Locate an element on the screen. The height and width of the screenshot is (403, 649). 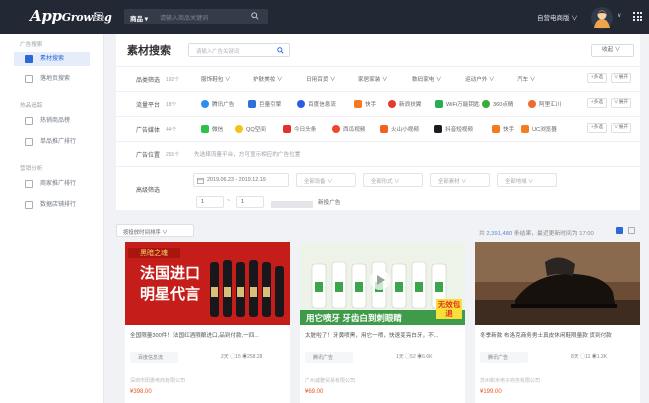
material-search-input: 请输入广告关键词 is located at coordinates (239, 50).